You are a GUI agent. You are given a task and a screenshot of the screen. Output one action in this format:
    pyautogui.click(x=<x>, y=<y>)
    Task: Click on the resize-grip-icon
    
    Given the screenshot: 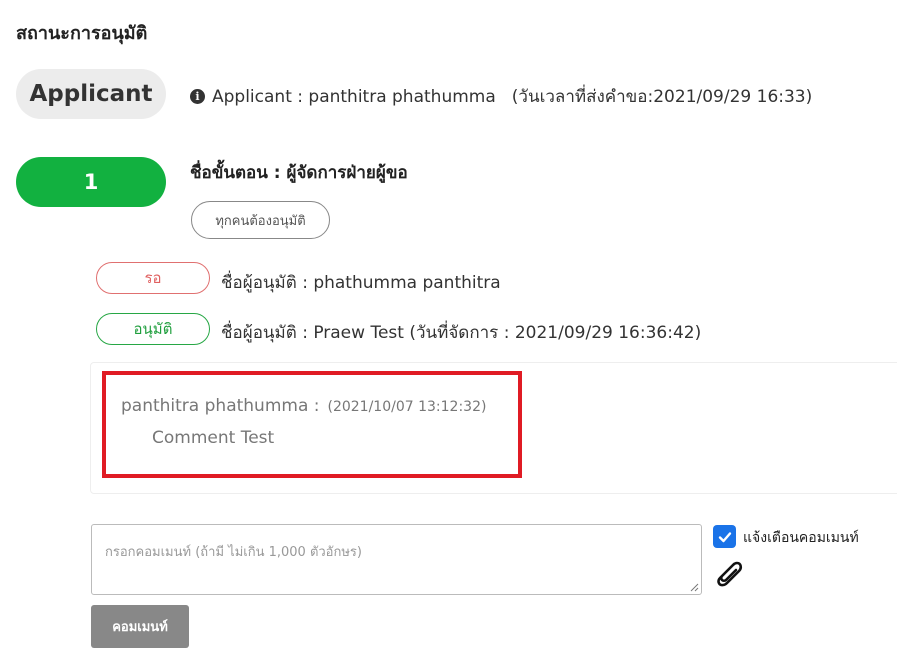 What is the action you would take?
    pyautogui.click(x=694, y=587)
    